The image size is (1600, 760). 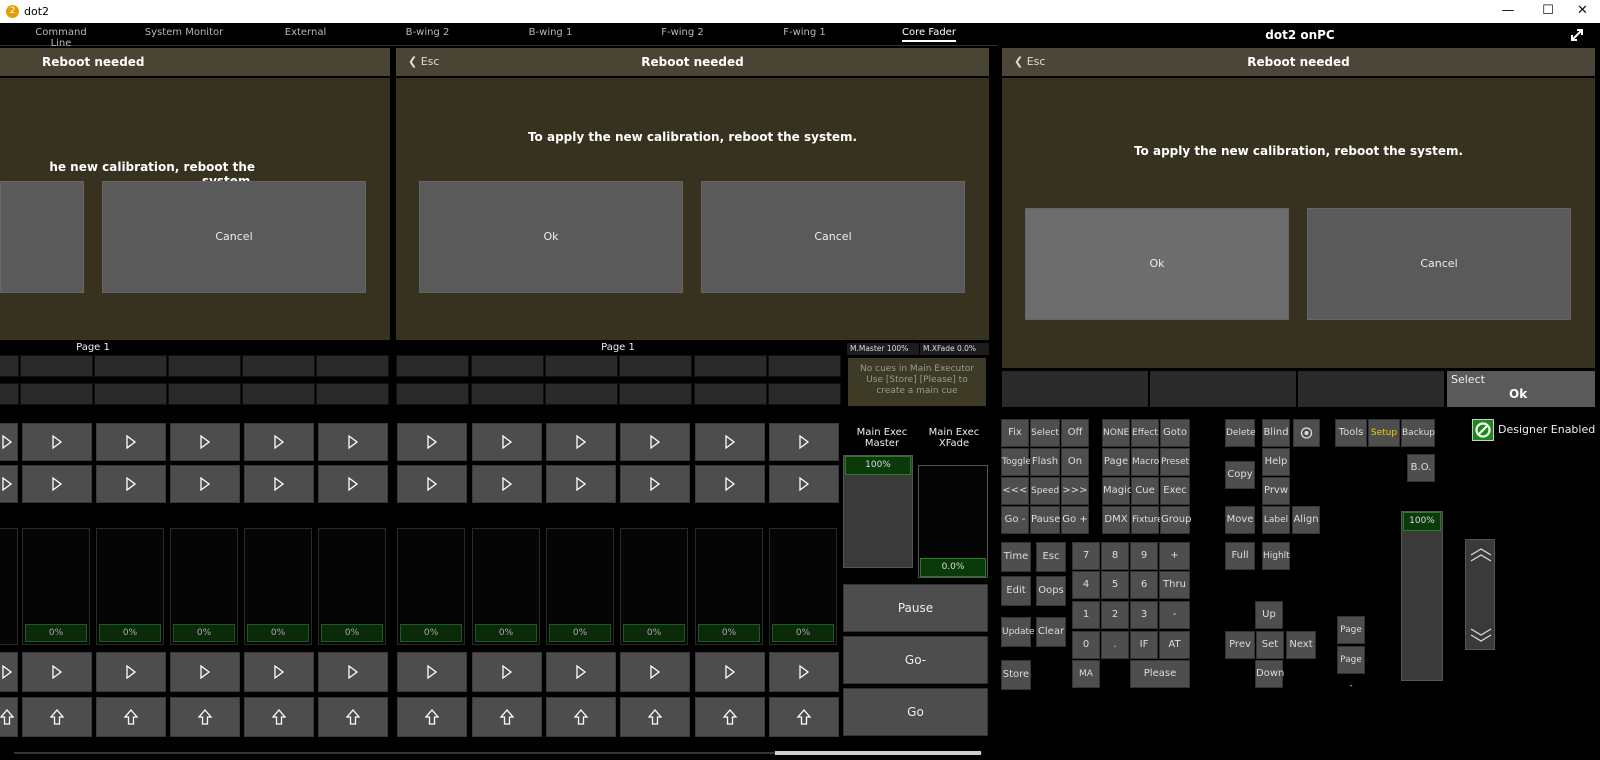 I want to click on key-n5: 5, so click(x=1115, y=585).